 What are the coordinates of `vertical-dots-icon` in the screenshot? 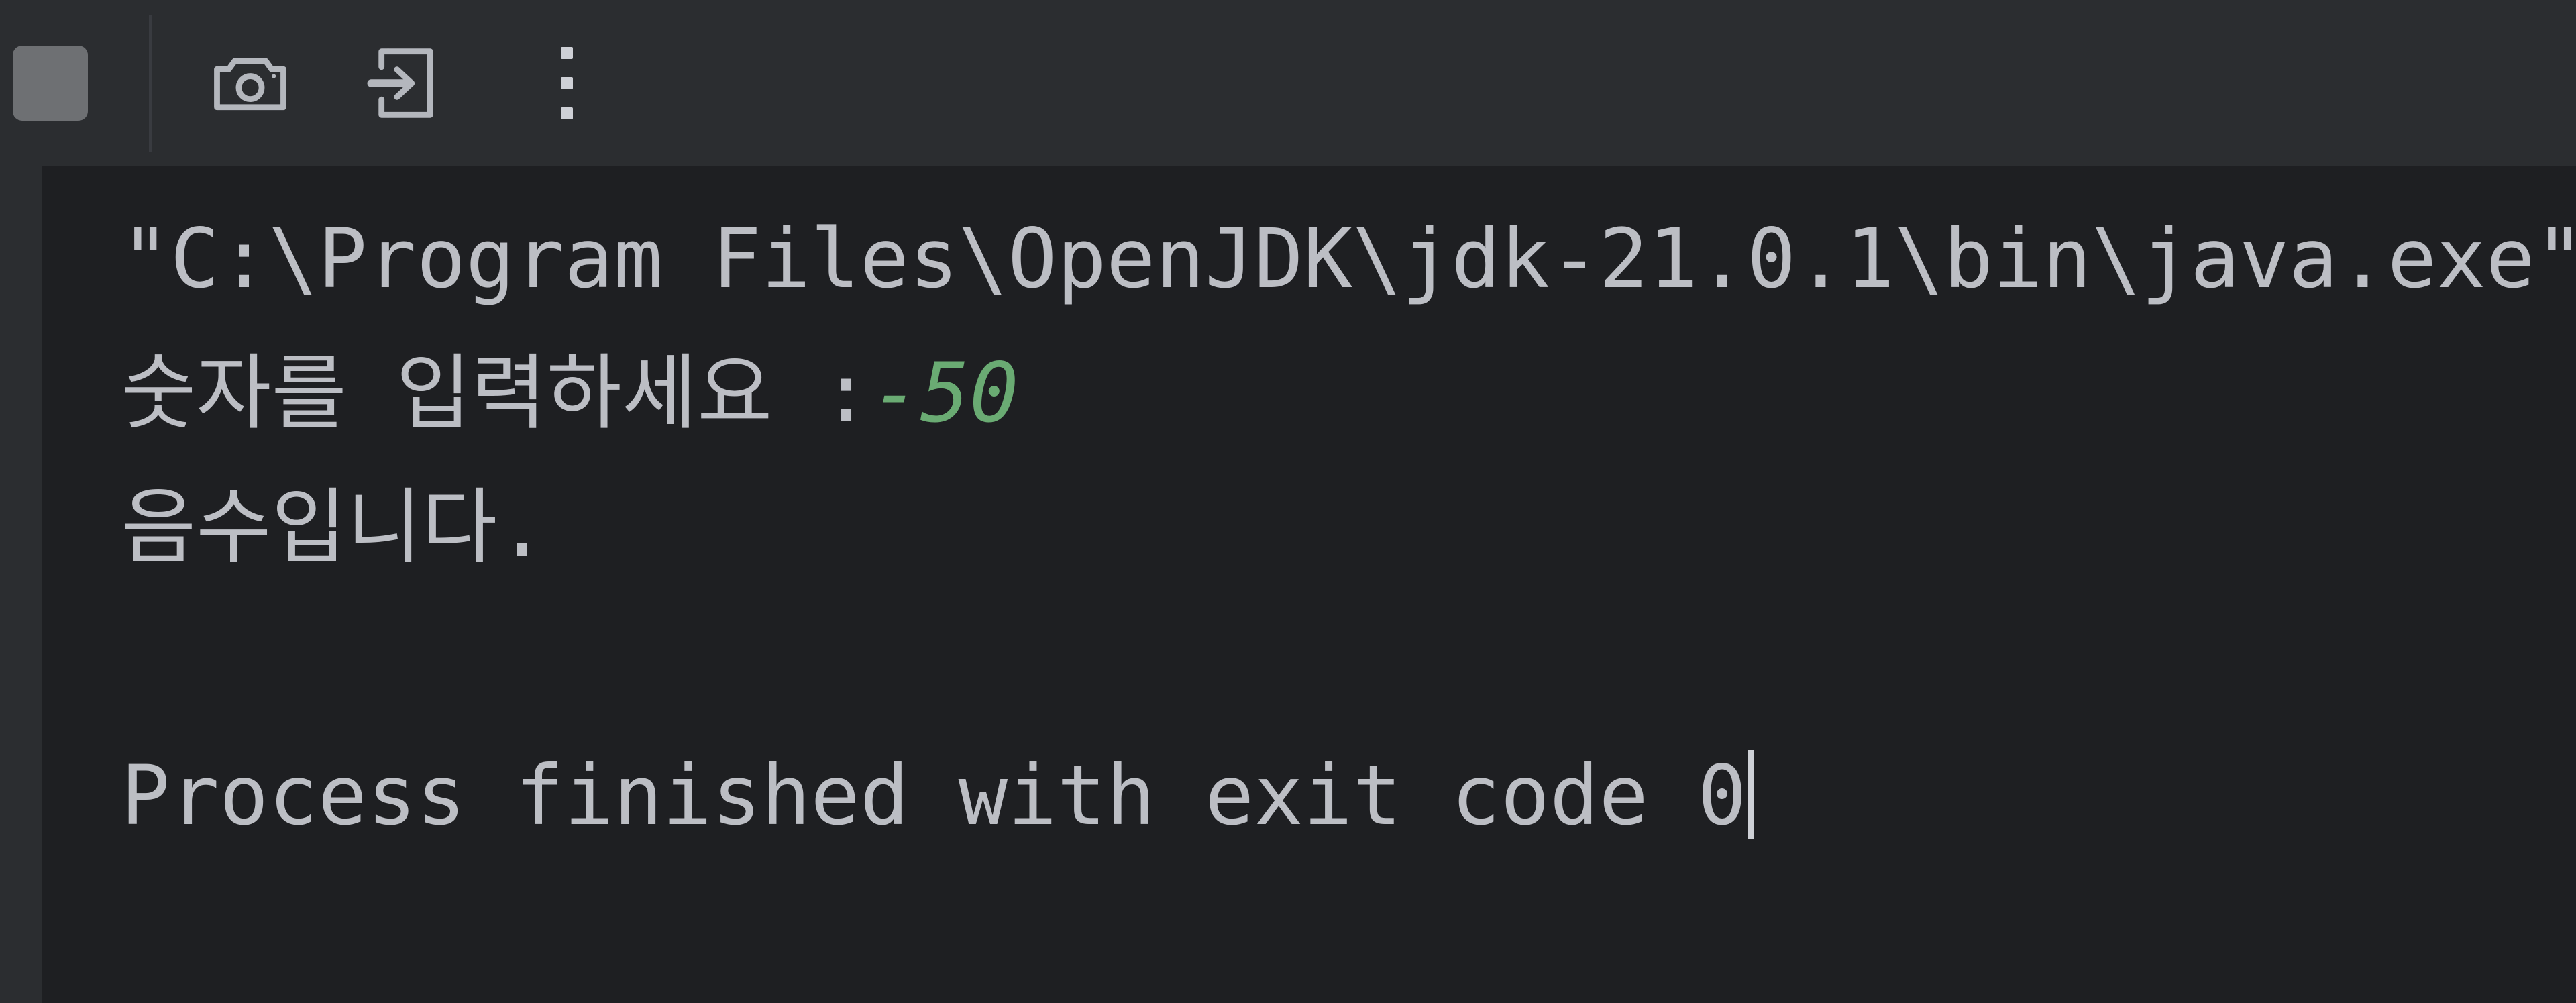 It's located at (567, 83).